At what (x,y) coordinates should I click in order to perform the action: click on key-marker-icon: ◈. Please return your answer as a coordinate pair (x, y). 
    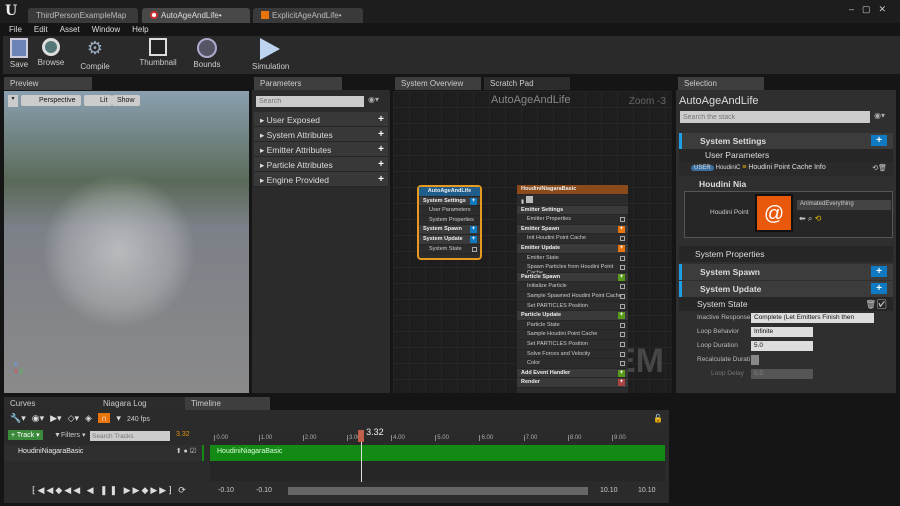
    Looking at the image, I should click on (88, 418).